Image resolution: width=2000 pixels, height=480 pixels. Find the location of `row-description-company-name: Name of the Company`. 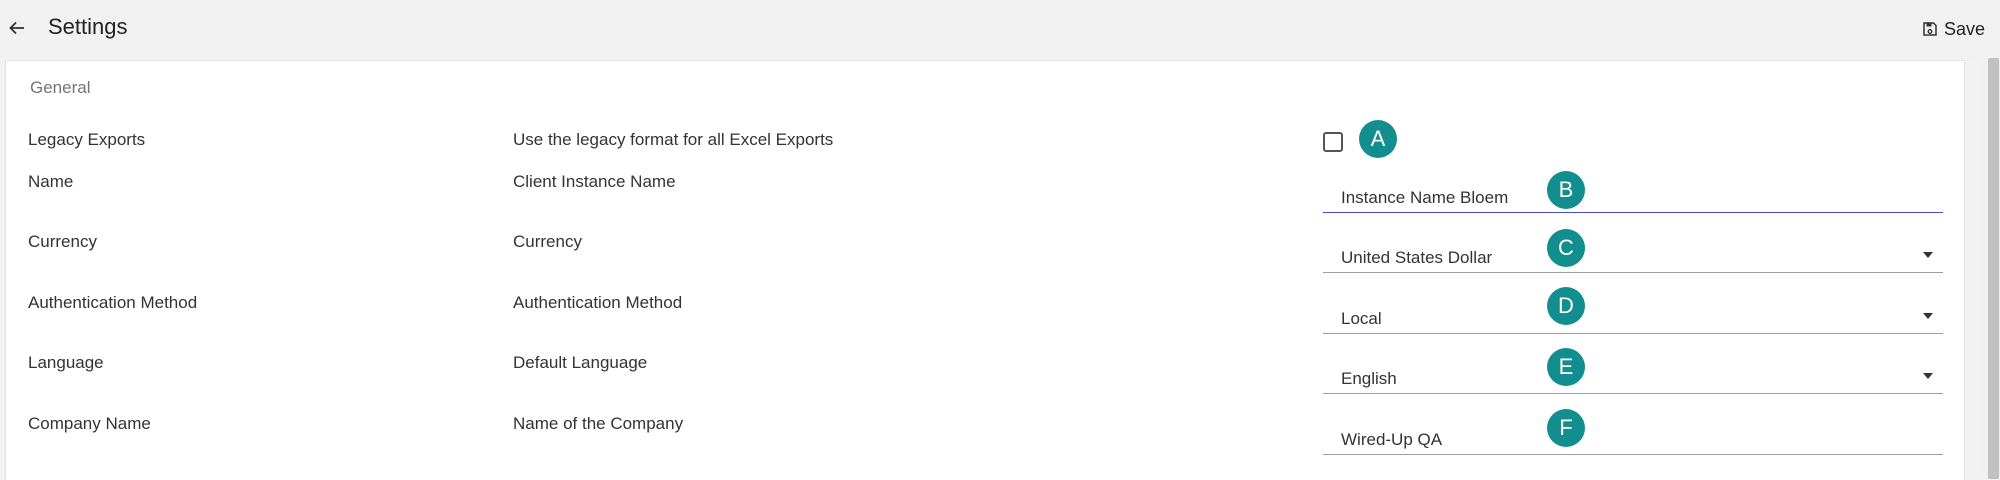

row-description-company-name: Name of the Company is located at coordinates (598, 423).